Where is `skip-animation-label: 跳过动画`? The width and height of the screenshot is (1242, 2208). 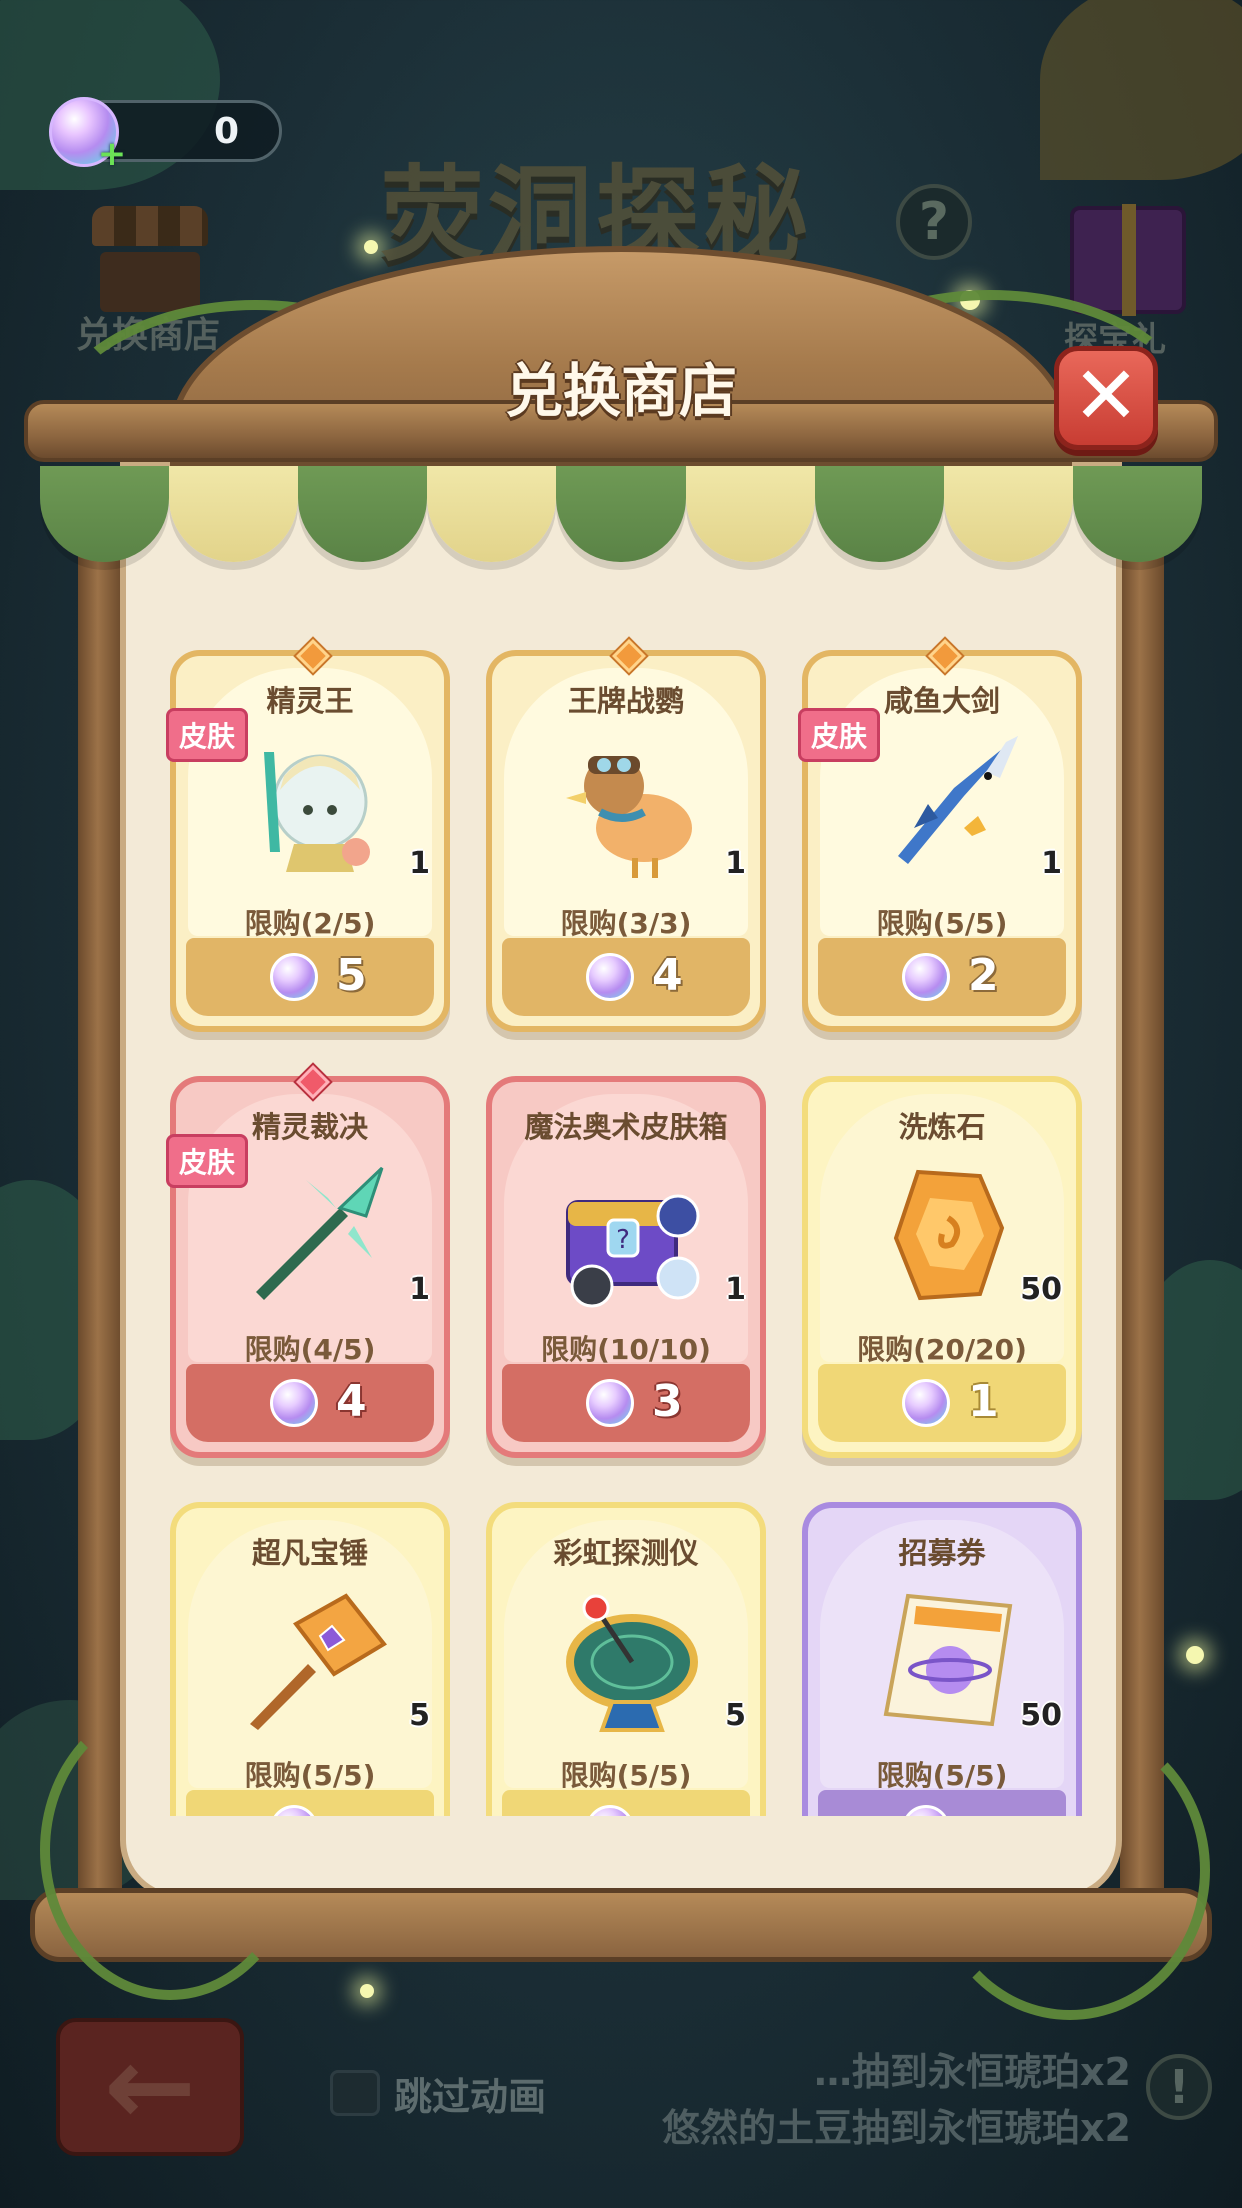
skip-animation-label: 跳过动画 is located at coordinates (470, 2097).